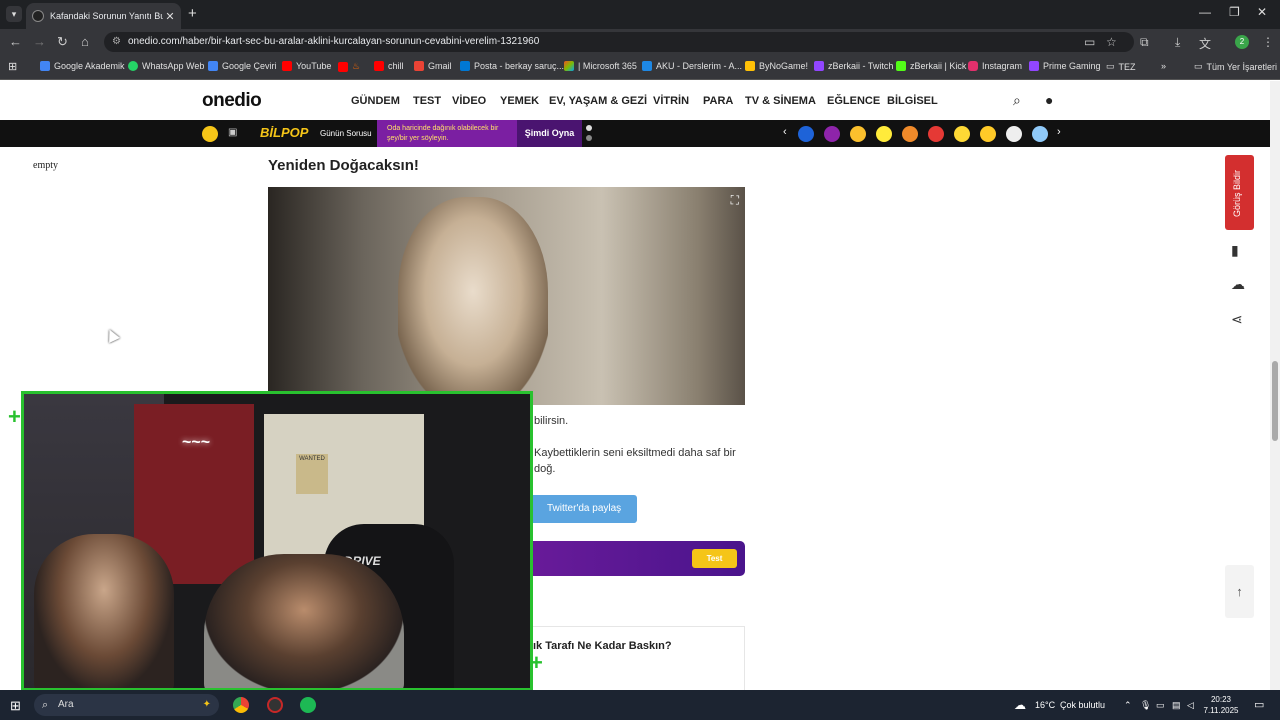  I want to click on bookmarks-overflow-icon: », so click(1163, 66).